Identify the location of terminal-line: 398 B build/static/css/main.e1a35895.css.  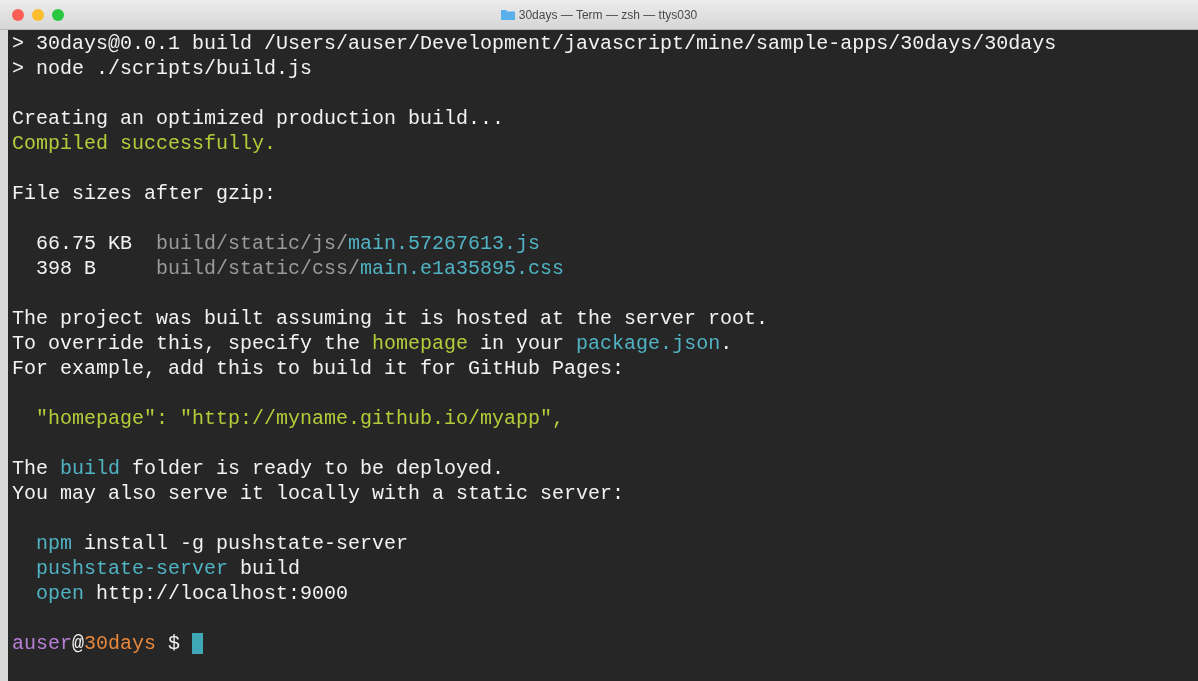
(300, 268).